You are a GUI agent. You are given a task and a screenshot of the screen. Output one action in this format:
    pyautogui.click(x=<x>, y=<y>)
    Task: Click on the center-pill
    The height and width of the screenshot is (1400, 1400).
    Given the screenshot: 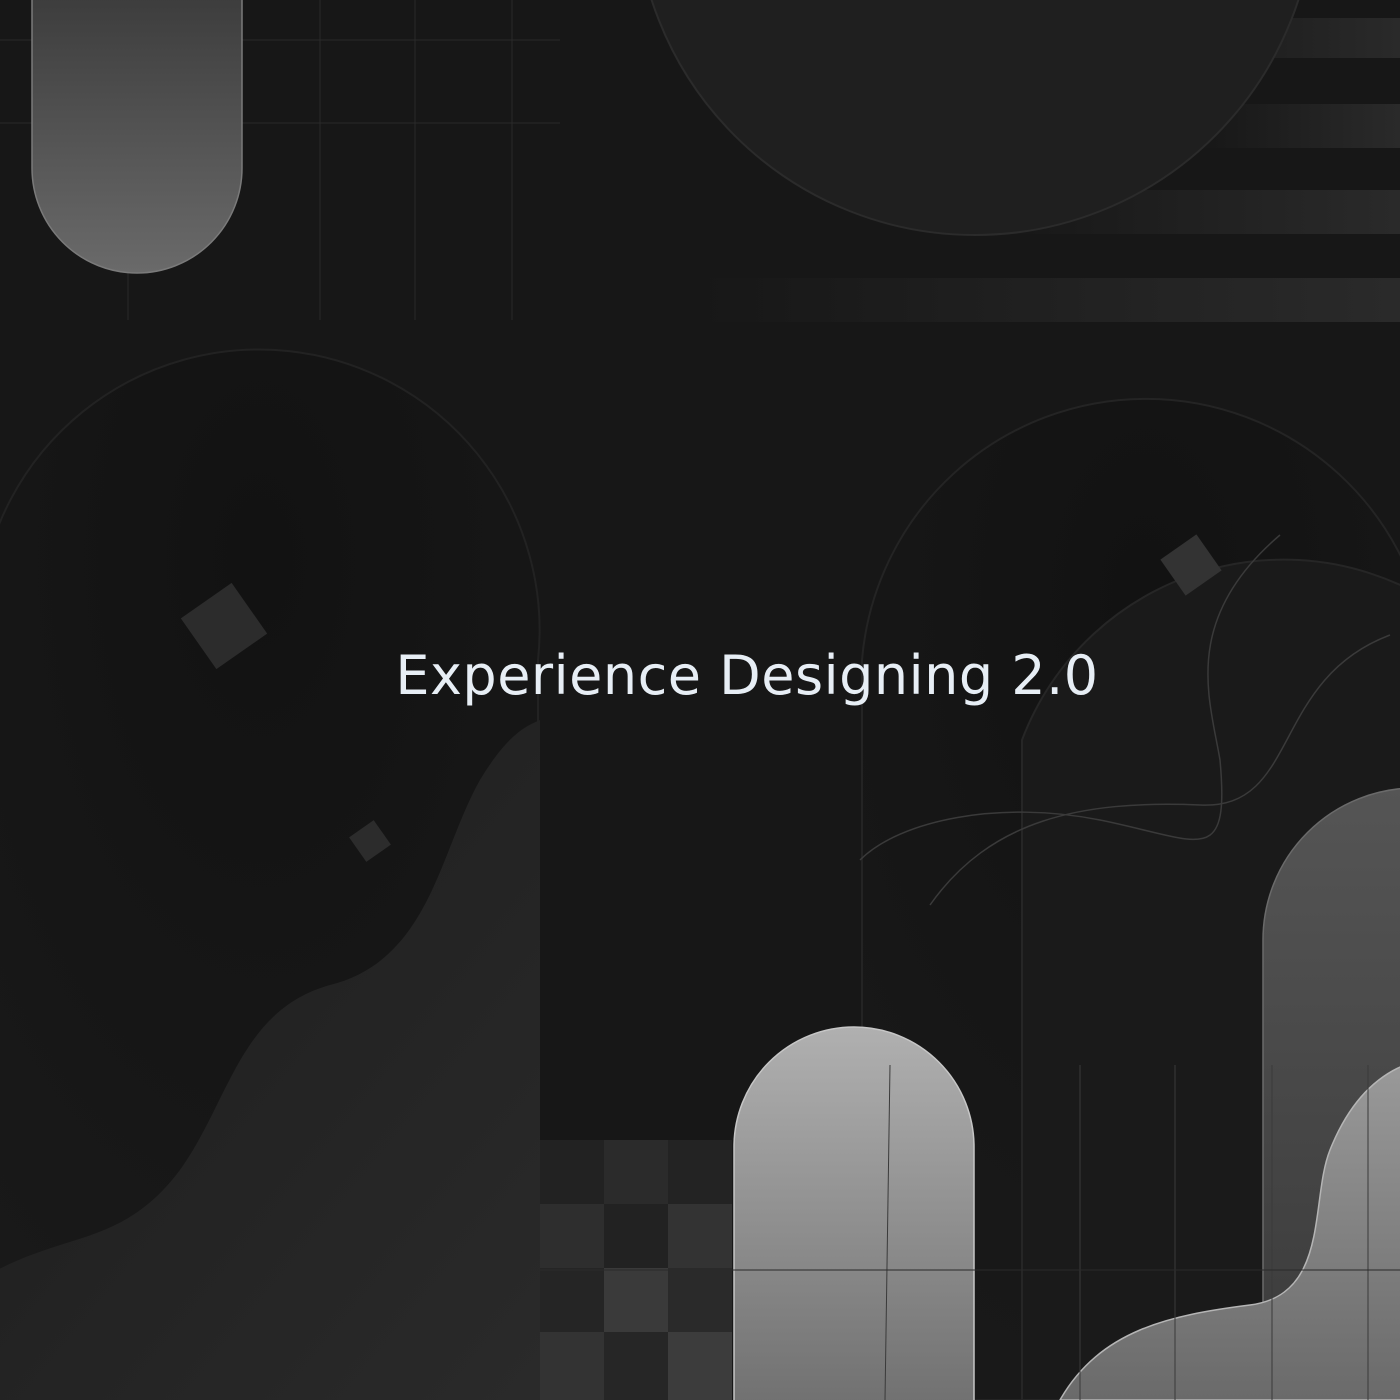 What is the action you would take?
    pyautogui.click(x=854, y=1213)
    